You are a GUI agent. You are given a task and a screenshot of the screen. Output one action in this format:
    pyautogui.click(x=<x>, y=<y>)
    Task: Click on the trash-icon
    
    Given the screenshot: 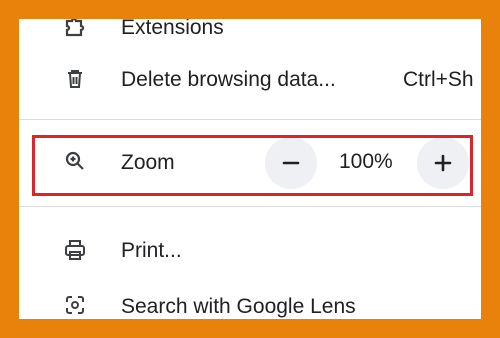 What is the action you would take?
    pyautogui.click(x=75, y=79)
    